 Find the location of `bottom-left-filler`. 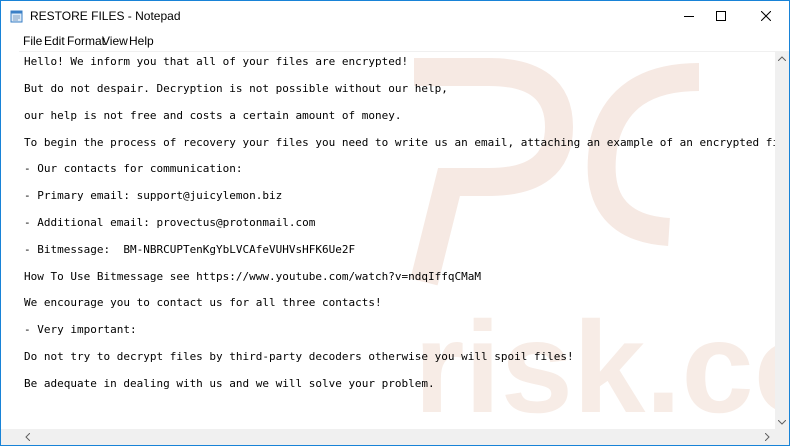

bottom-left-filler is located at coordinates (10, 437).